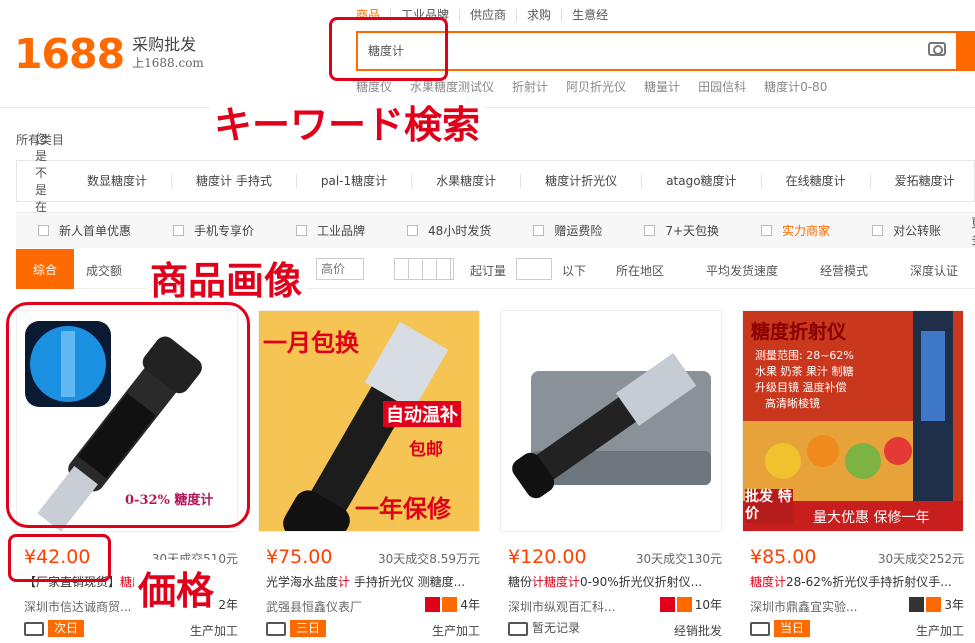 This screenshot has width=975, height=643. What do you see at coordinates (164, 44) in the screenshot?
I see `logo-tagline: 采购批发` at bounding box center [164, 44].